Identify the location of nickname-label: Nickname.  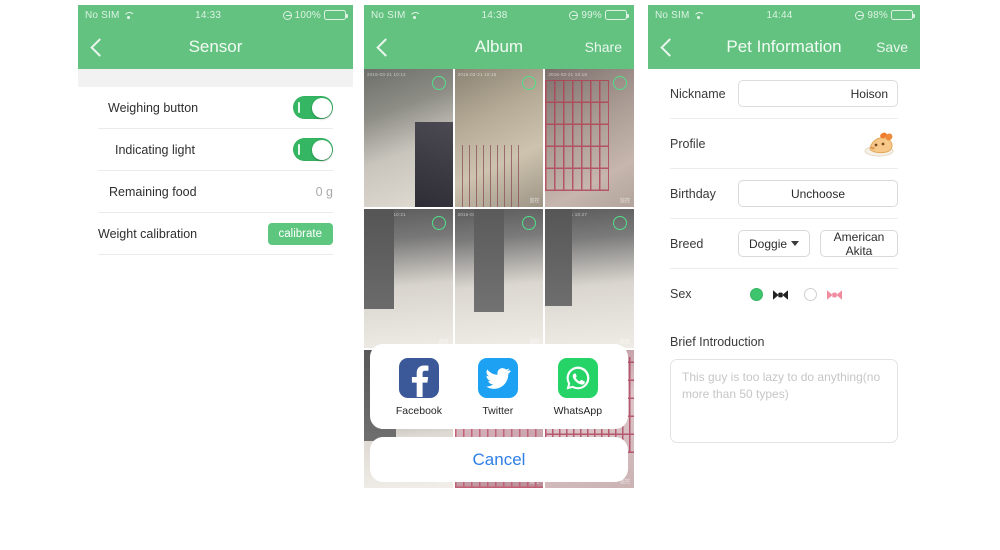
(698, 93).